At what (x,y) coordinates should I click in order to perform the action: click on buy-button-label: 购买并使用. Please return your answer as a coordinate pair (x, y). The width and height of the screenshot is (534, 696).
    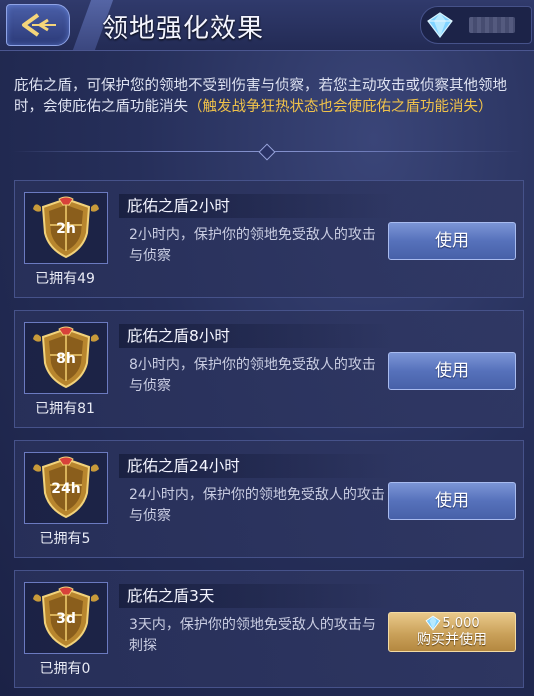
    Looking at the image, I should click on (452, 640).